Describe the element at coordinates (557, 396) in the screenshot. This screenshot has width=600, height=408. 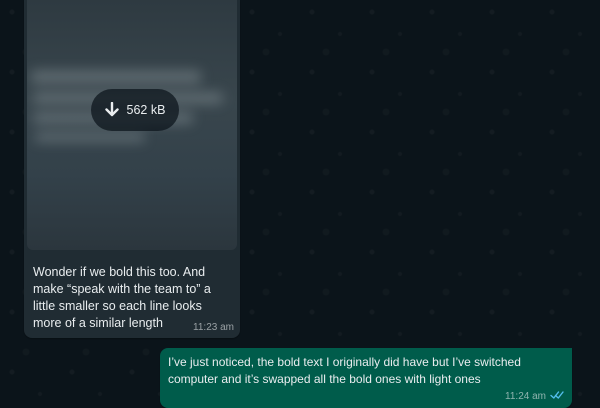
I see `double-check-icon` at that location.